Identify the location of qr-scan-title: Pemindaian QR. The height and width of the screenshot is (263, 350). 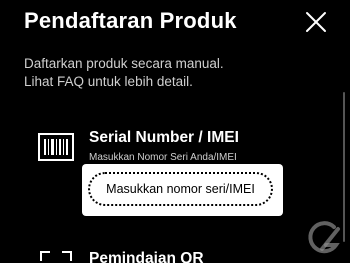
(146, 256).